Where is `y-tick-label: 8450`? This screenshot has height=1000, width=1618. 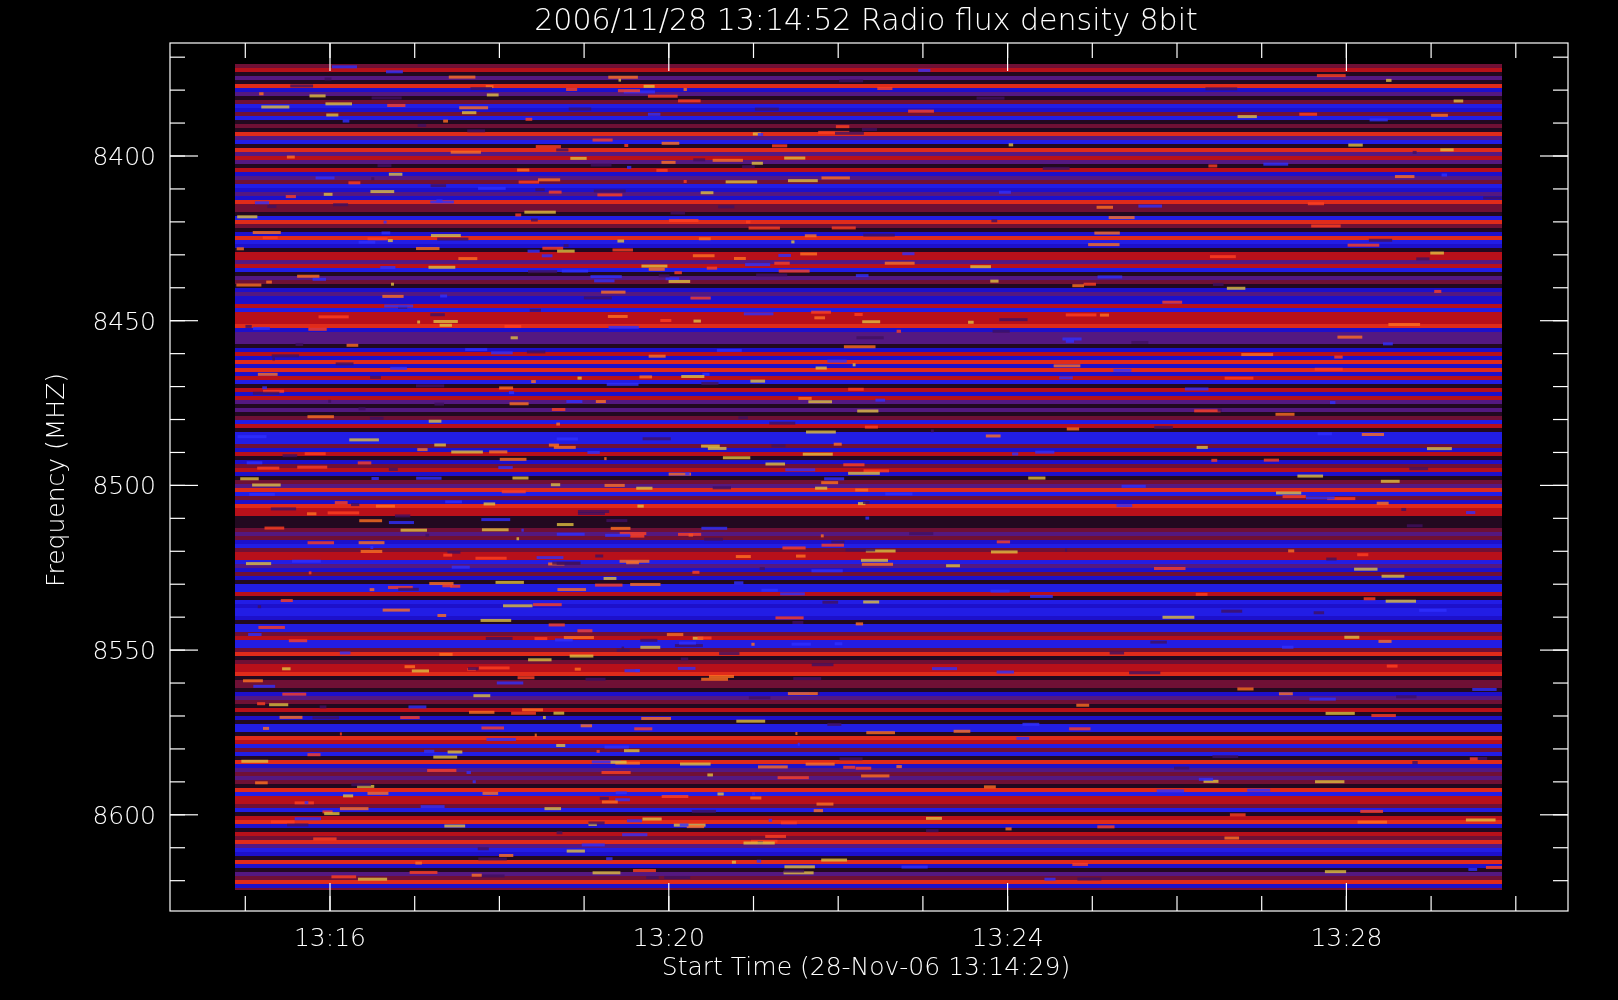 y-tick-label: 8450 is located at coordinates (124, 321).